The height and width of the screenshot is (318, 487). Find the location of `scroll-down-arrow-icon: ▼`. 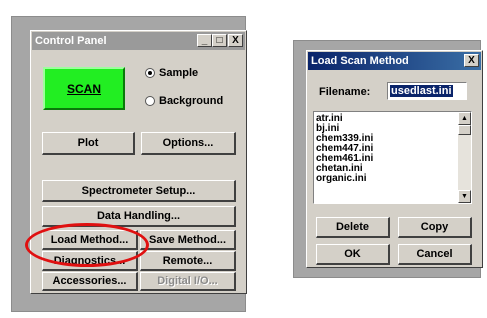

scroll-down-arrow-icon: ▼ is located at coordinates (464, 196).